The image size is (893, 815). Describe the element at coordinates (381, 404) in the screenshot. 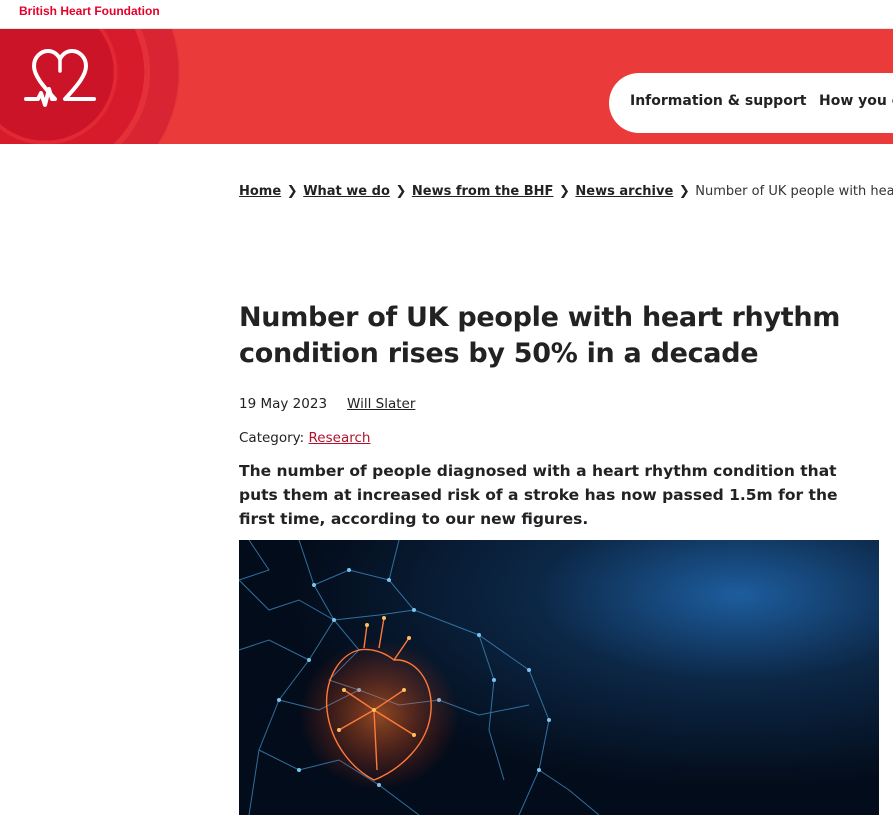

I see `author-link: Will Slater` at that location.